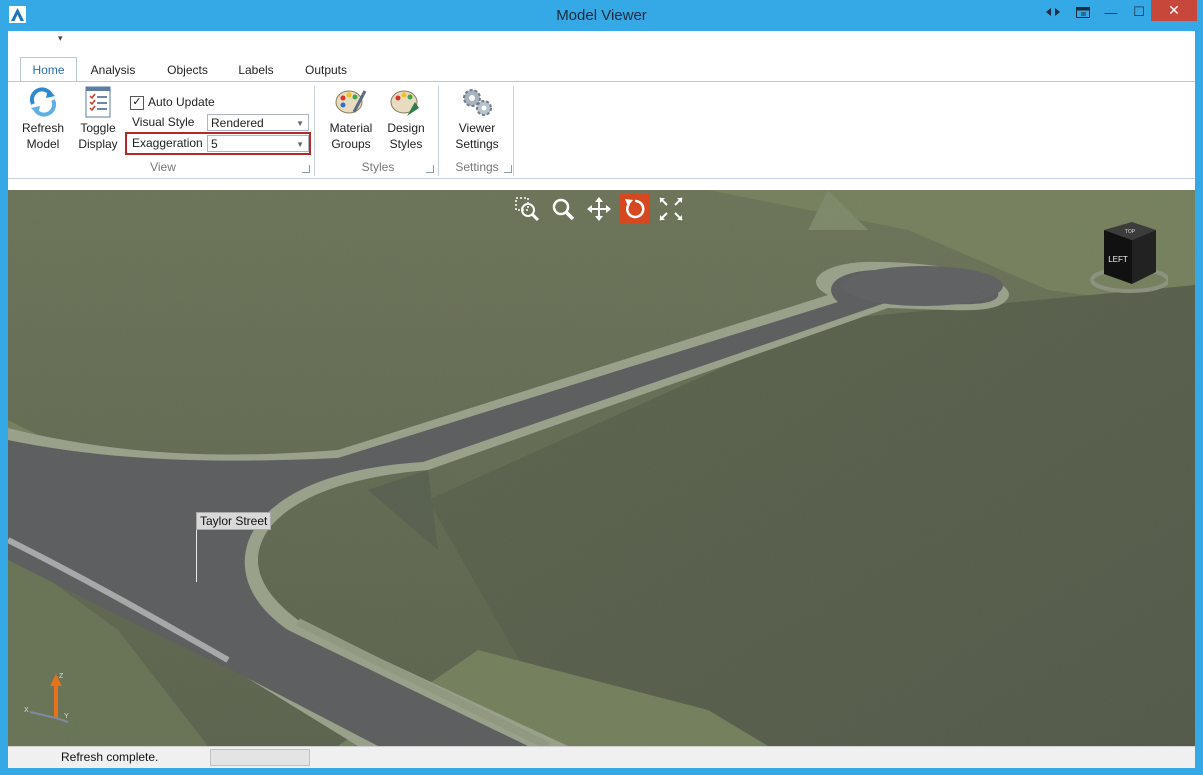 The width and height of the screenshot is (1203, 775). Describe the element at coordinates (351, 144) in the screenshot. I see `material-label-2: Groups` at that location.